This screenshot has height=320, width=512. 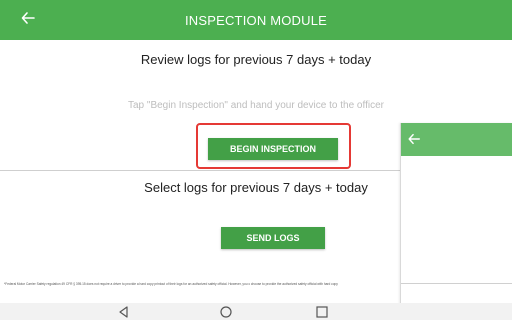 What do you see at coordinates (456, 283) in the screenshot?
I see `overlay-divider` at bounding box center [456, 283].